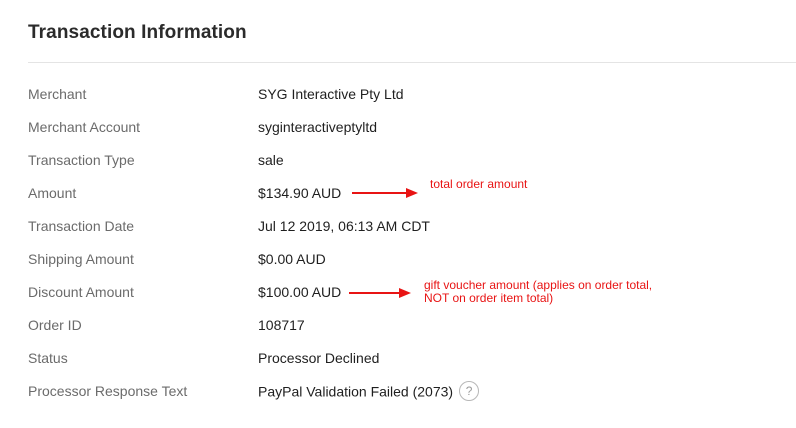  Describe the element at coordinates (408, 360) in the screenshot. I see `row-status: Status Processor Declined` at that location.